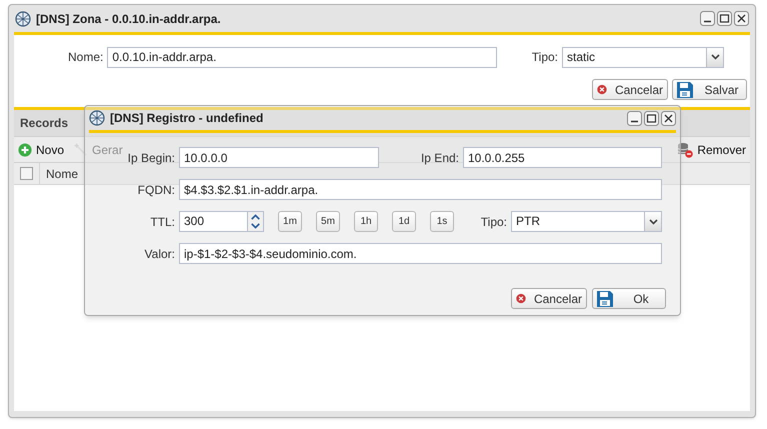 This screenshot has height=429, width=767. What do you see at coordinates (279, 157) in the screenshot?
I see `ip-begin-field: 10.0.0.0` at bounding box center [279, 157].